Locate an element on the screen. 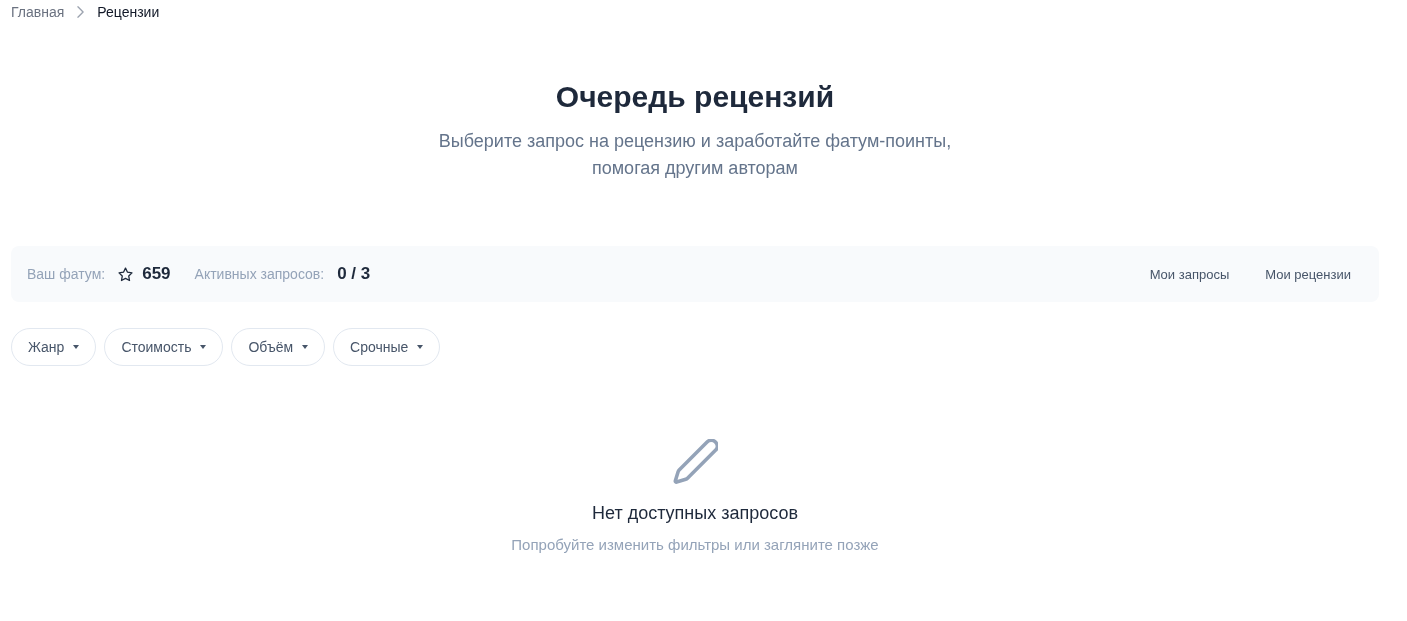  filter-dropdown: Стоимость is located at coordinates (164, 347).